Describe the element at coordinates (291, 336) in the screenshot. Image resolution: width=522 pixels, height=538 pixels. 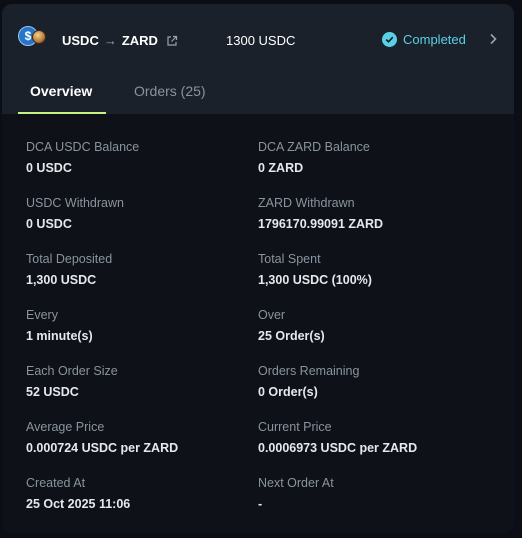
I see `field-value: 25 Order(s)` at that location.